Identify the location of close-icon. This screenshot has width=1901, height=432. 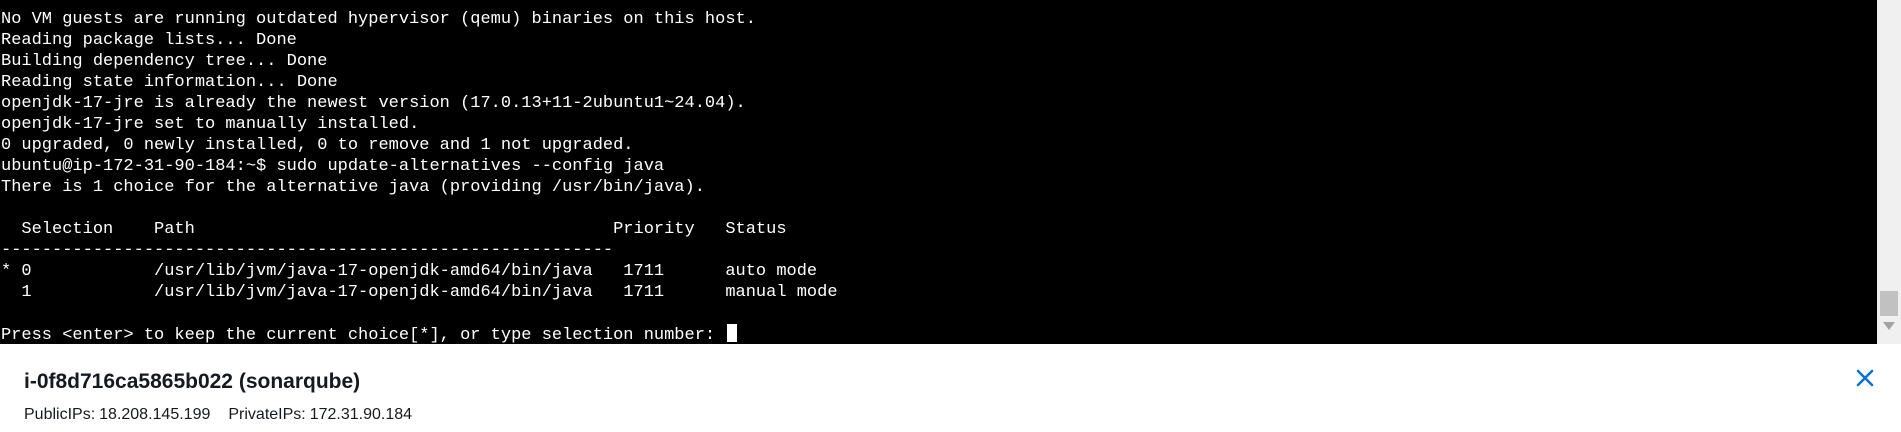
(1865, 378).